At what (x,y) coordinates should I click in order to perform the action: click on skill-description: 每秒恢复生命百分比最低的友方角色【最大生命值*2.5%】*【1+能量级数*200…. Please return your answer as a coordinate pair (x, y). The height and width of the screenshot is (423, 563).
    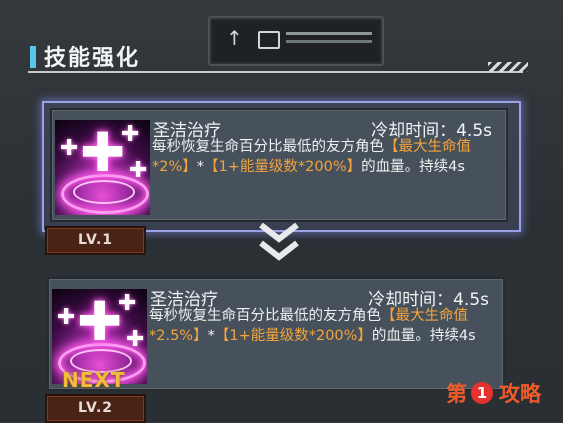
    Looking at the image, I should click on (319, 326).